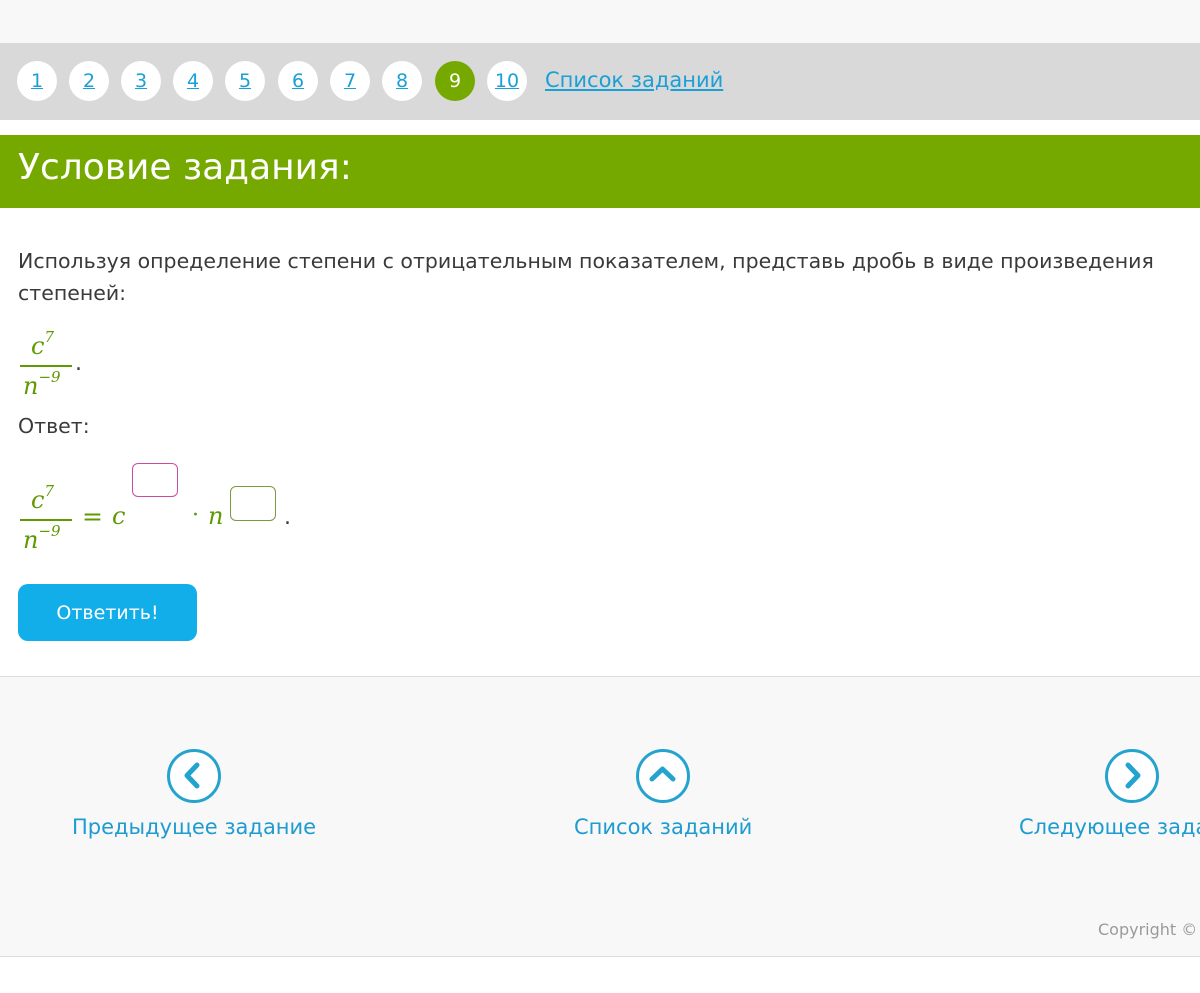 The image size is (1200, 993). I want to click on answer-denominator-base: n, so click(31, 540).